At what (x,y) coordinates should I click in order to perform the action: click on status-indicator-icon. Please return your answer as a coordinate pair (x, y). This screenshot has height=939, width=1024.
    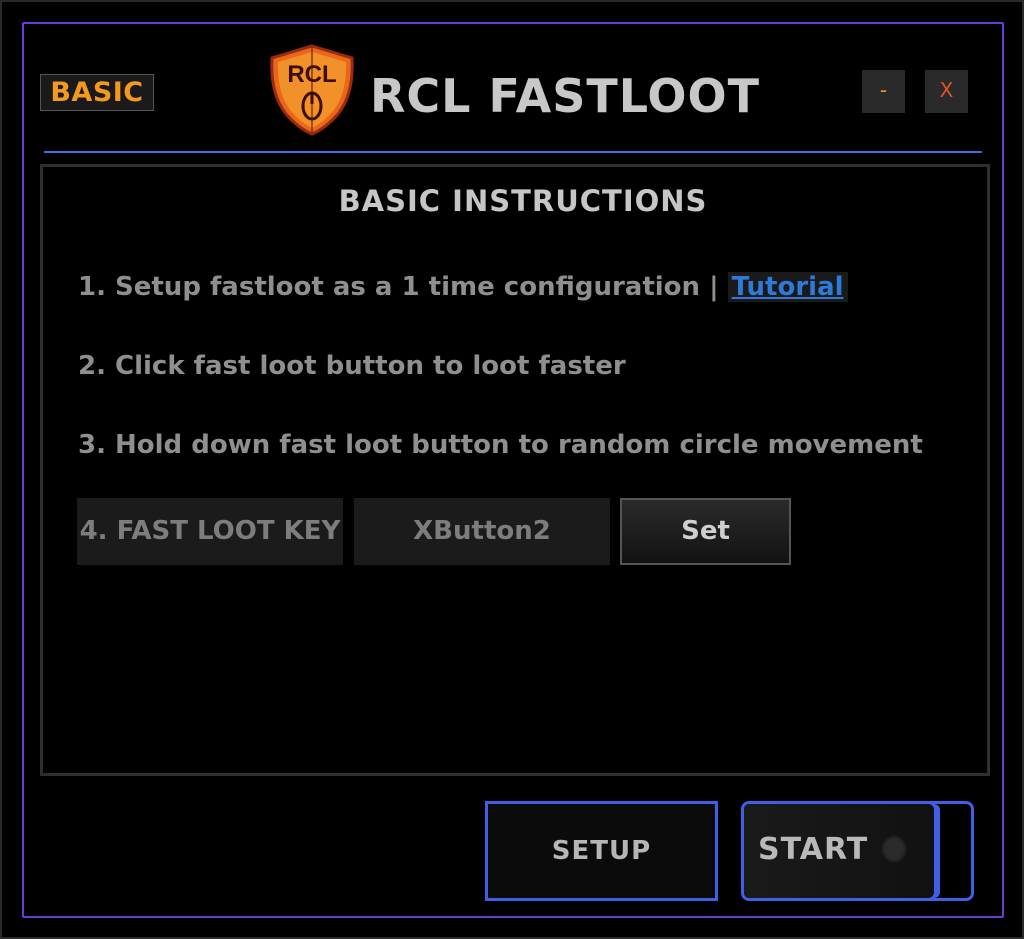
    Looking at the image, I should click on (894, 849).